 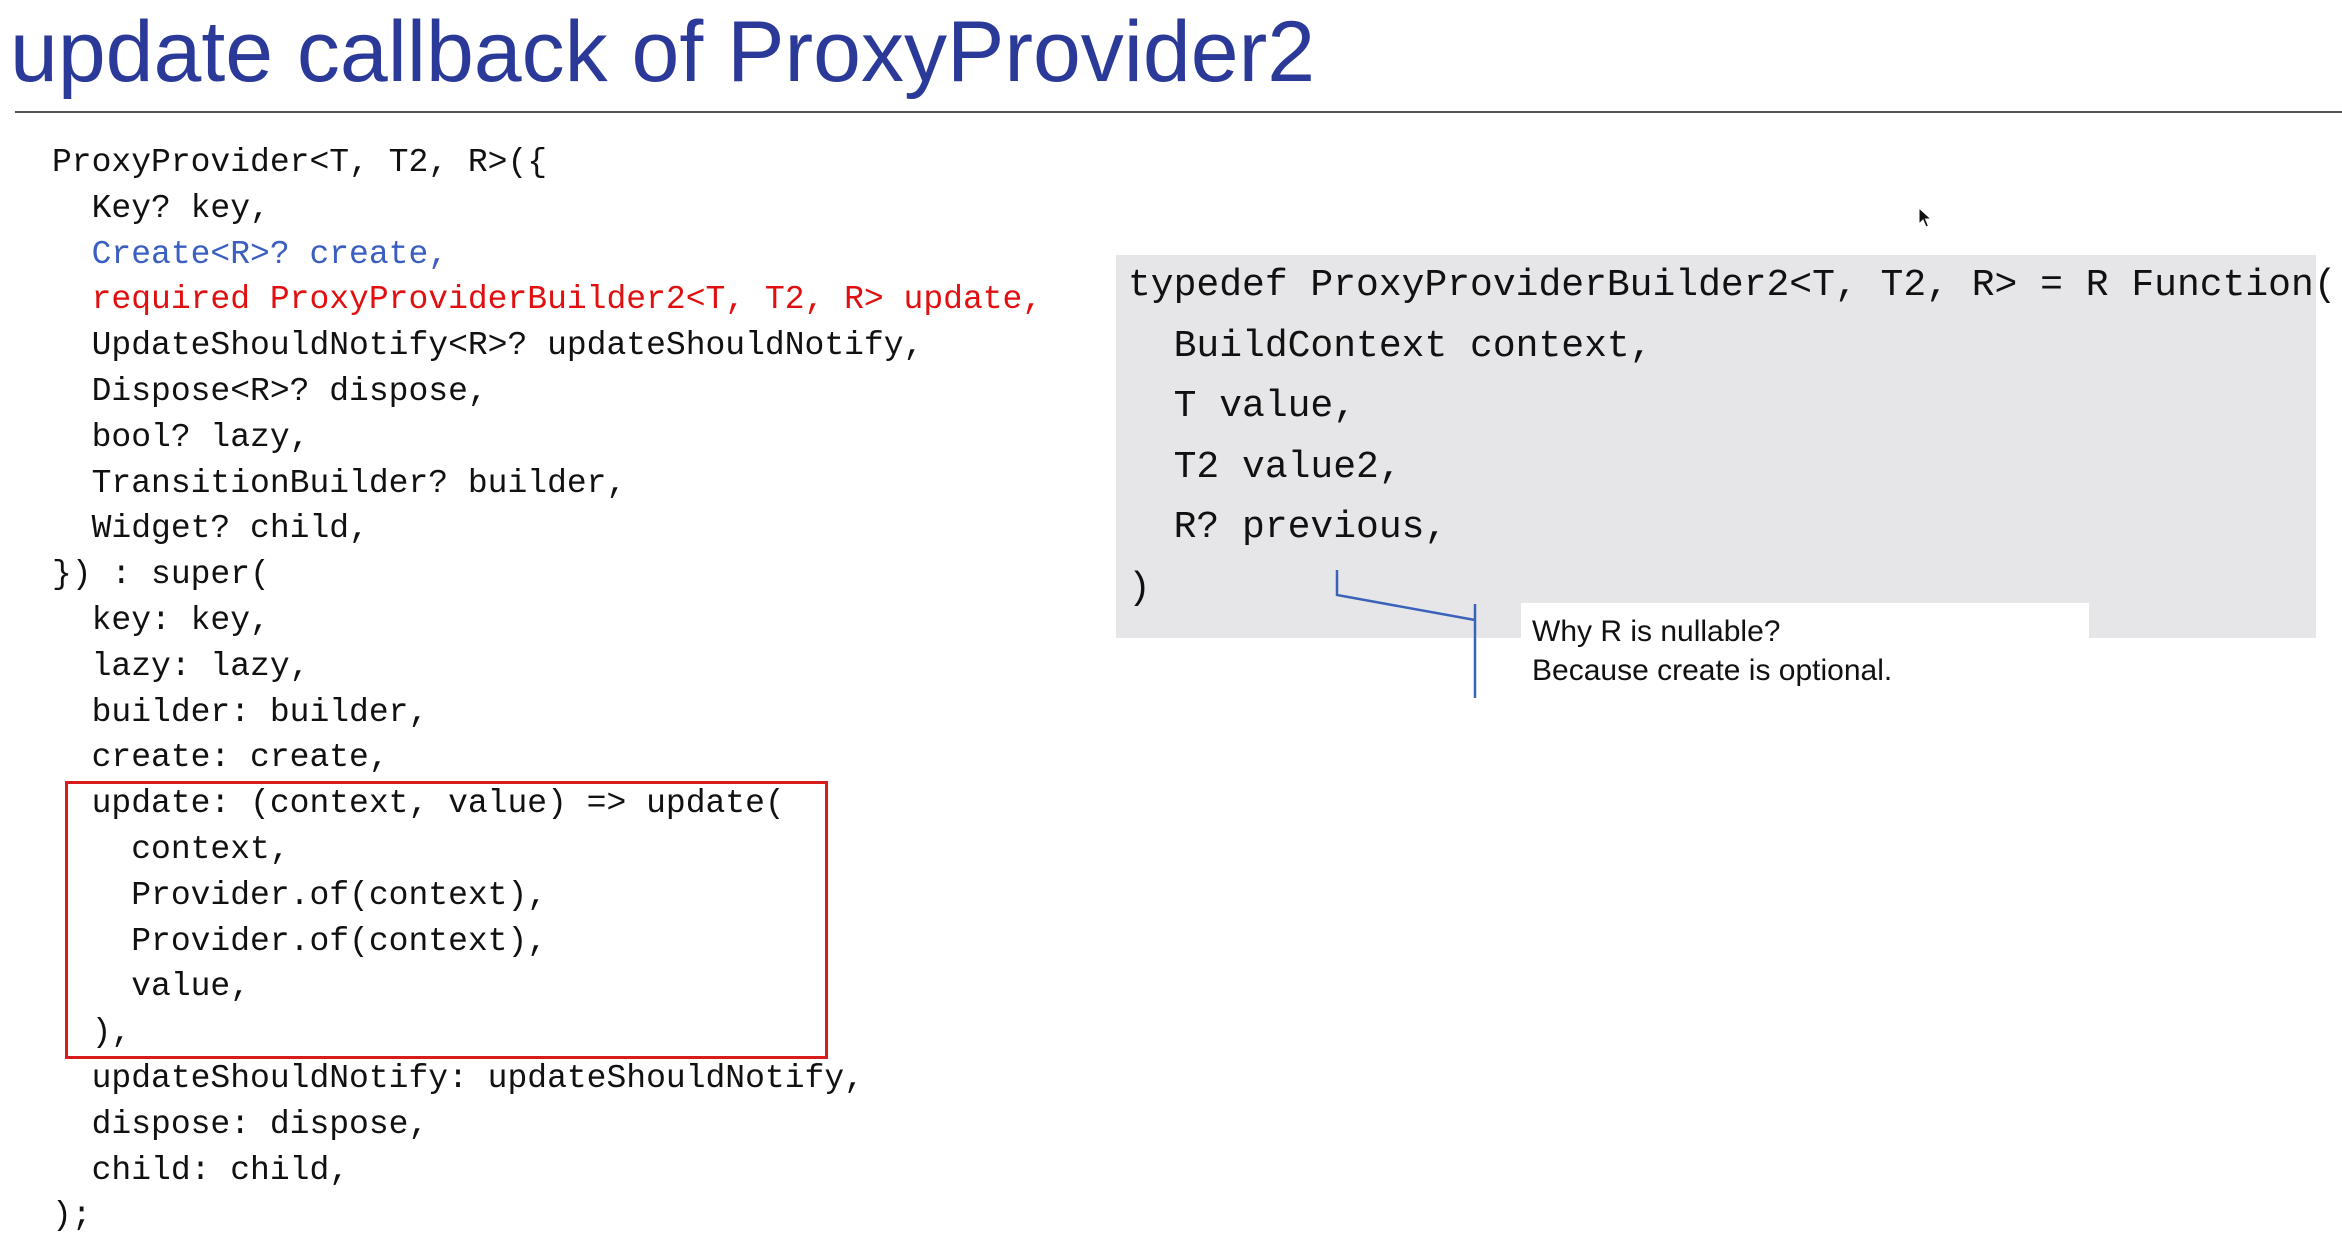 What do you see at coordinates (458, 1078) in the screenshot?
I see `code-line: updateShouldNotify: updateShouldNotify,` at bounding box center [458, 1078].